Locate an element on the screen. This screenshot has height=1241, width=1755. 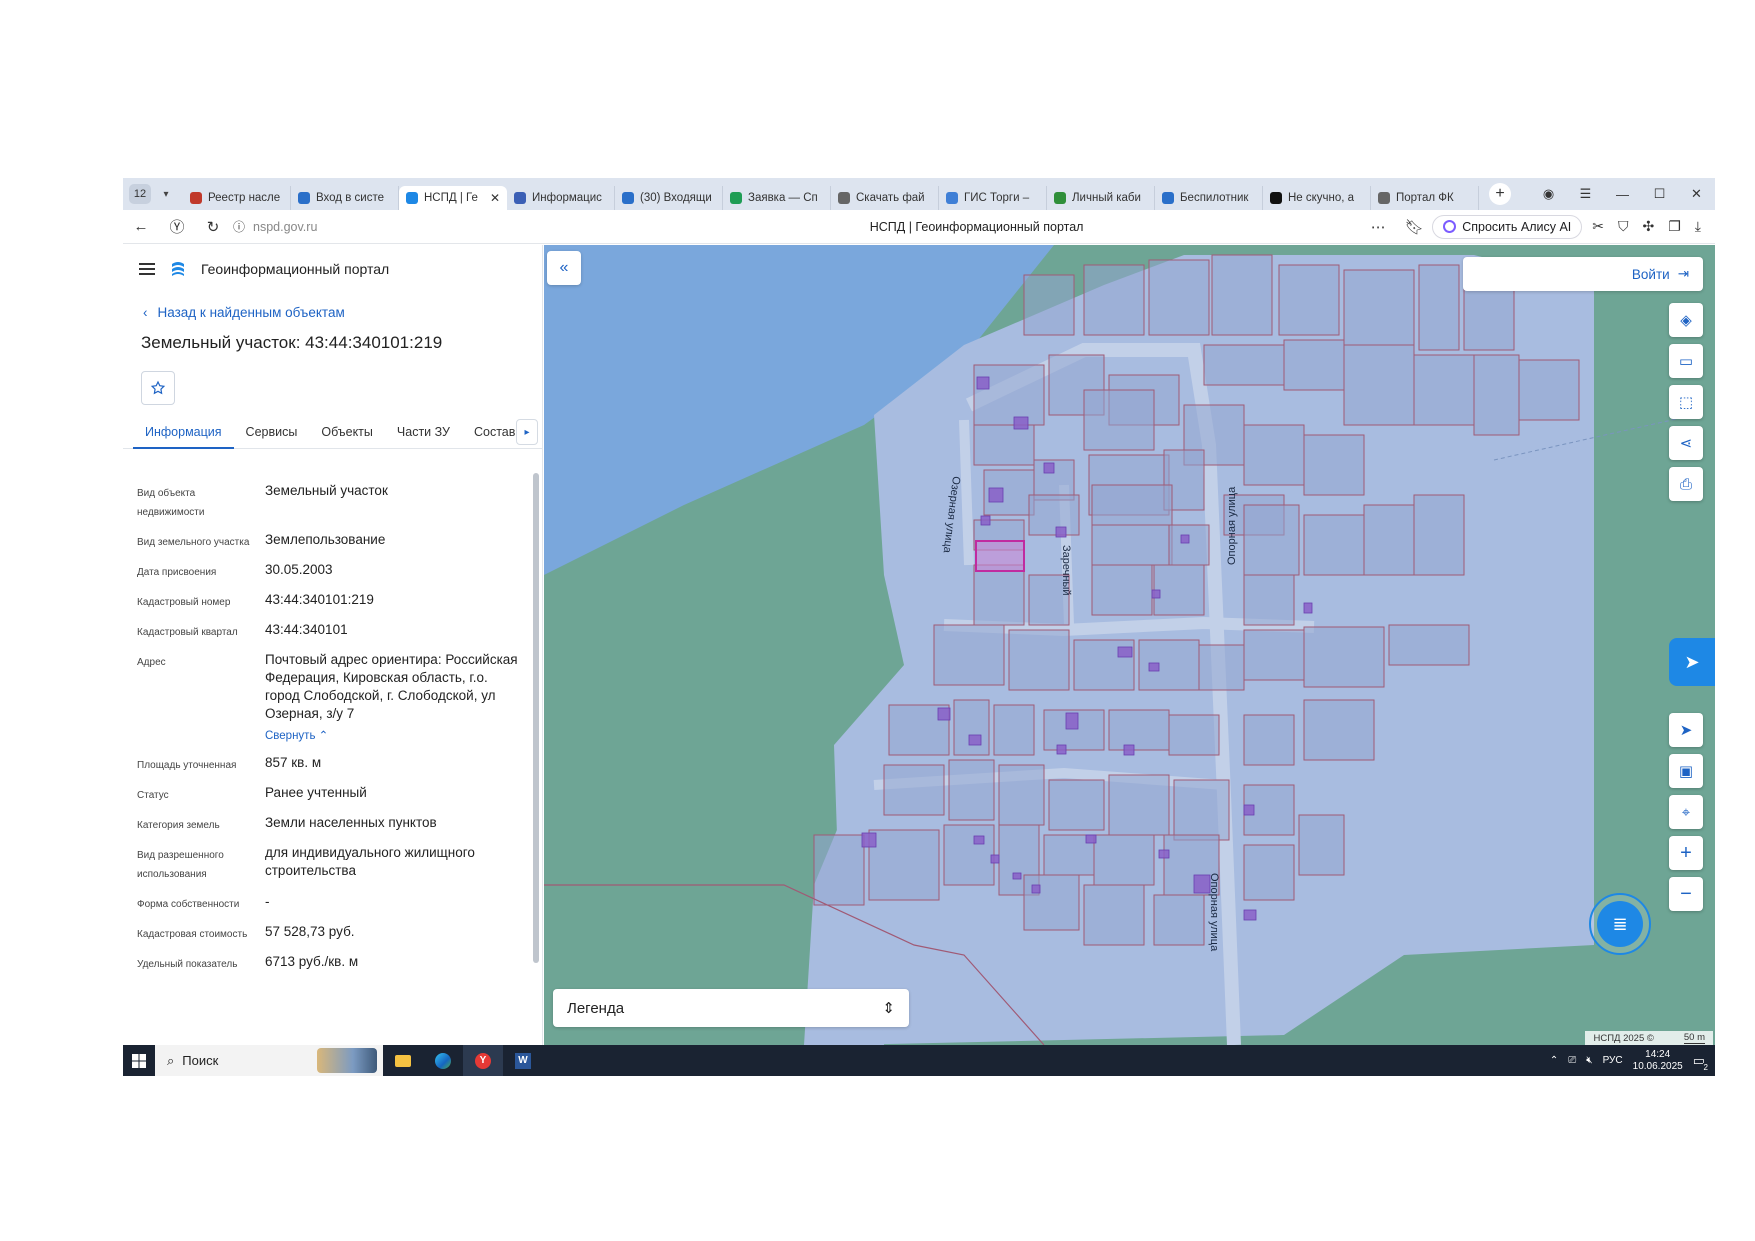
new-tab-button: + is located at coordinates (1500, 194).